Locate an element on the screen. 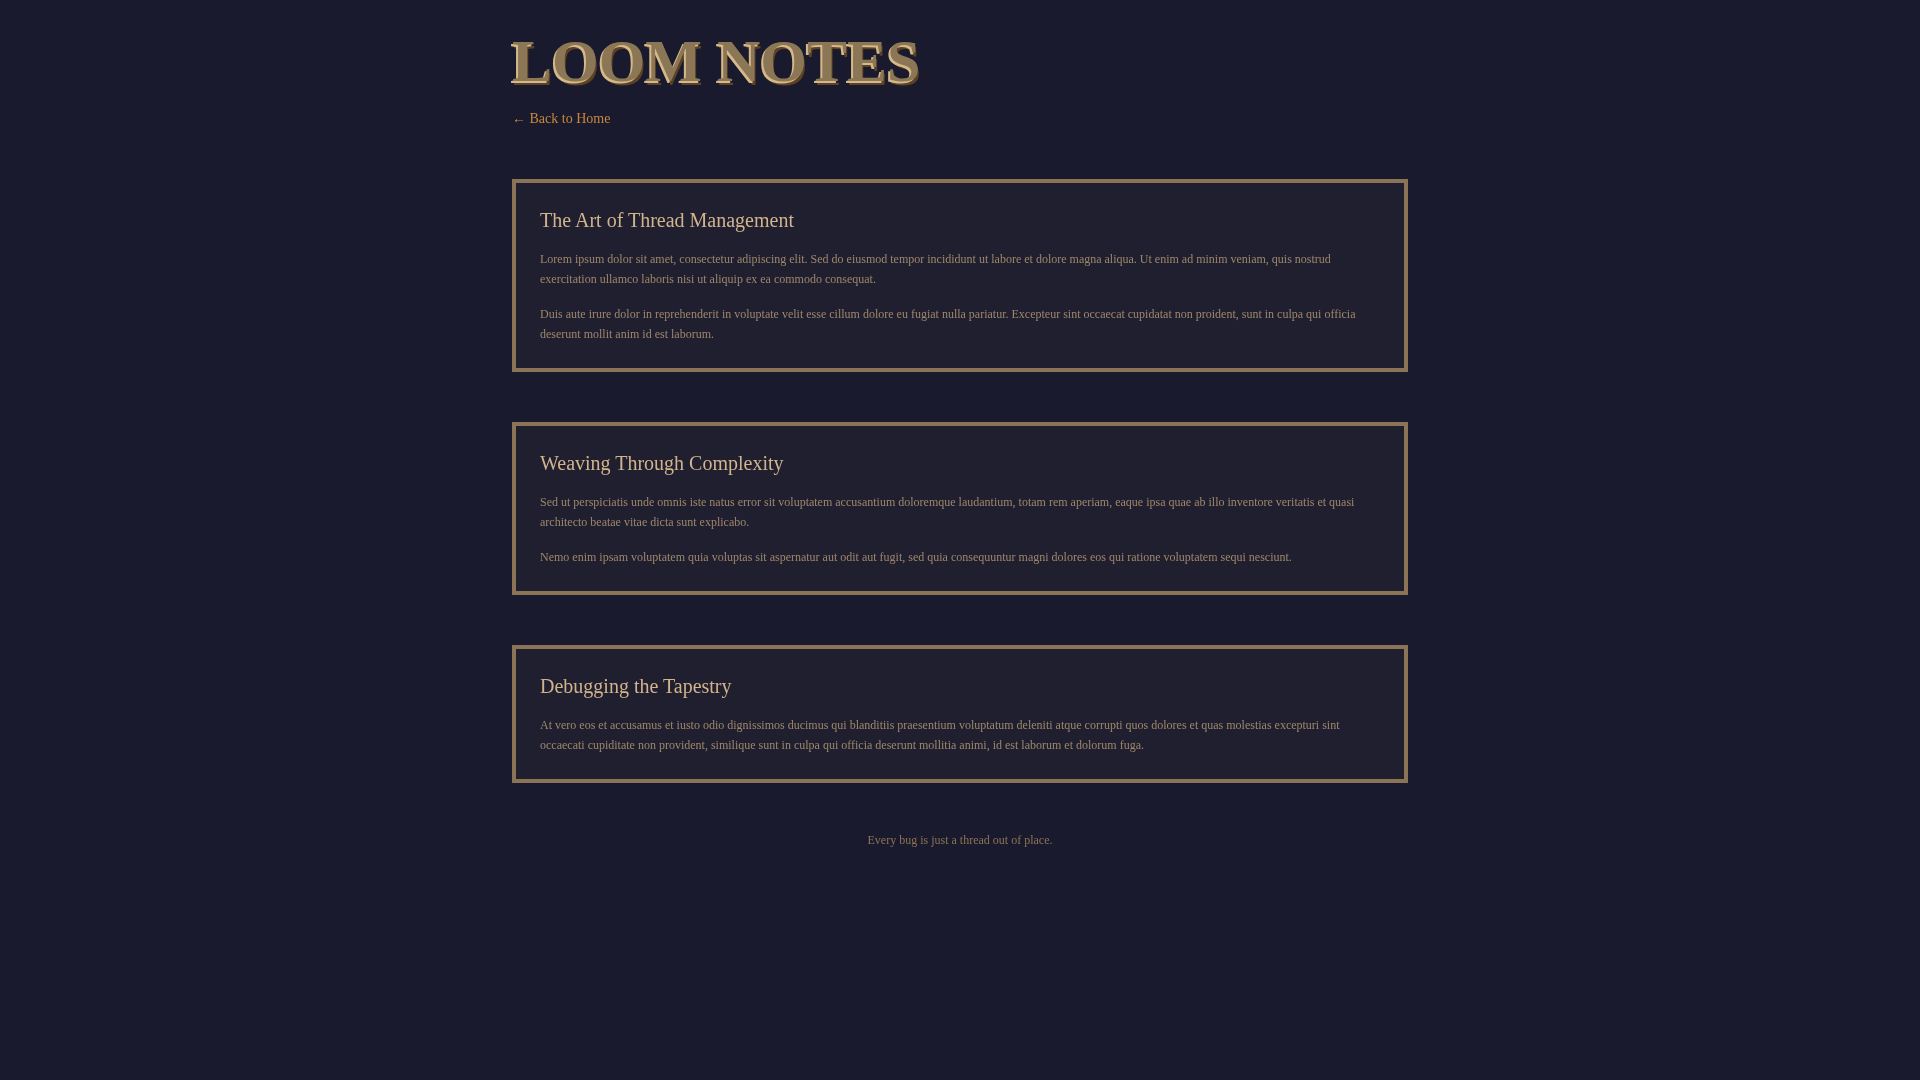 The width and height of the screenshot is (1920, 1080). card-paragraph: Sed ut perspiciatis unde omnis iste natus error sit voluptatem accusantium doloremque laudantium, totam rem aperiam, eaque ipsa quae ab illo inventore veritatis et quasi architecto beatae vitae dicta sunt explicabo. is located at coordinates (948, 512).